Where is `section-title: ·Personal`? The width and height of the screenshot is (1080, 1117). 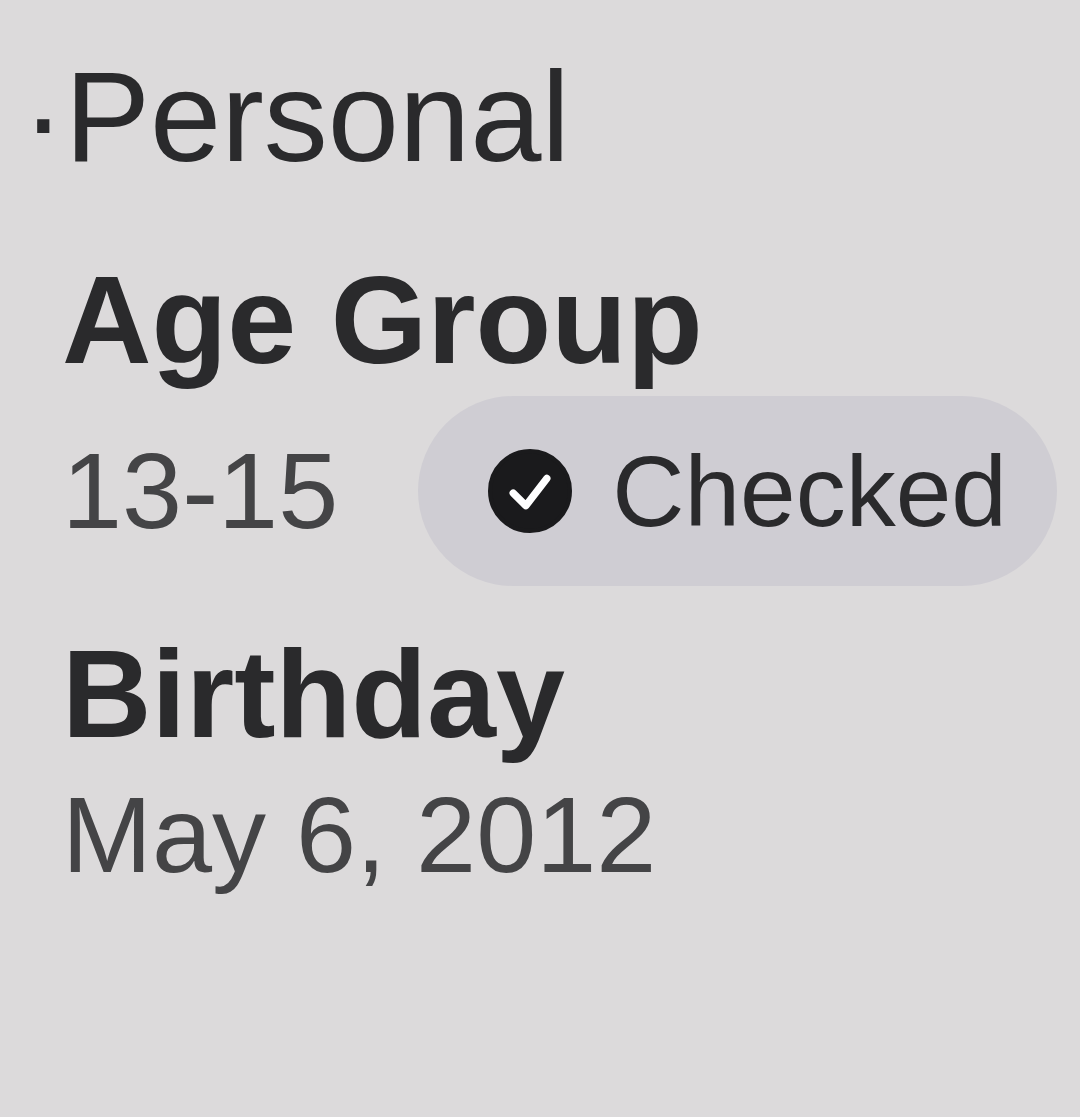 section-title: ·Personal is located at coordinates (296, 117).